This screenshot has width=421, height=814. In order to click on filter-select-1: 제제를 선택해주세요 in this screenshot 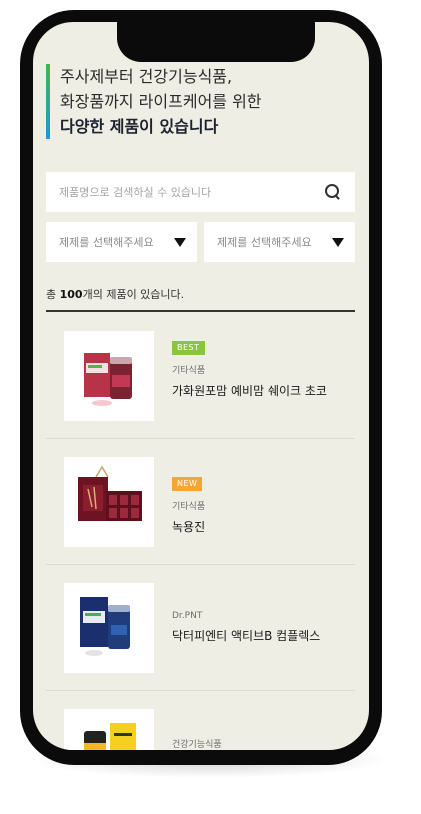, I will do `click(121, 242)`.